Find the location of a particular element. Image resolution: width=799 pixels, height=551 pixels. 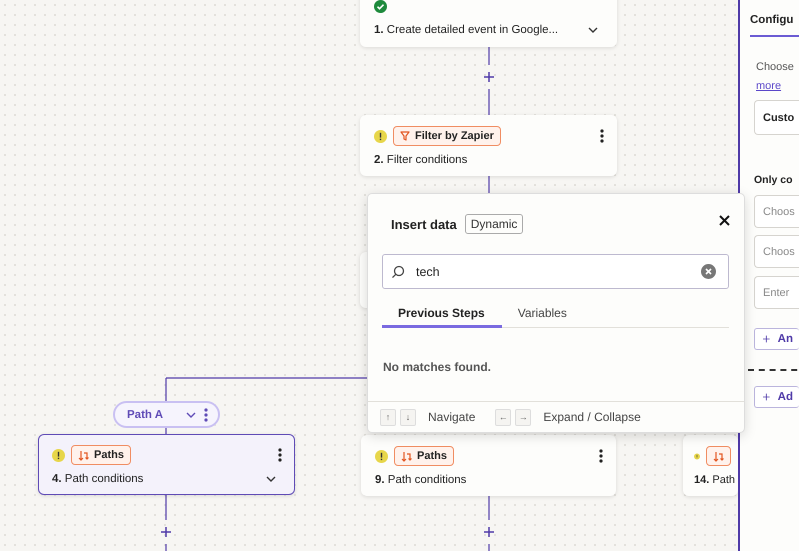

check-circle-icon is located at coordinates (380, 6).